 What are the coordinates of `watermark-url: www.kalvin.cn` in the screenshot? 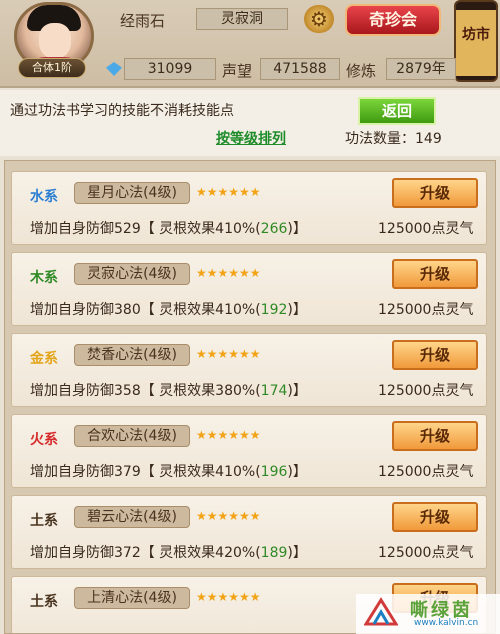 It's located at (446, 623).